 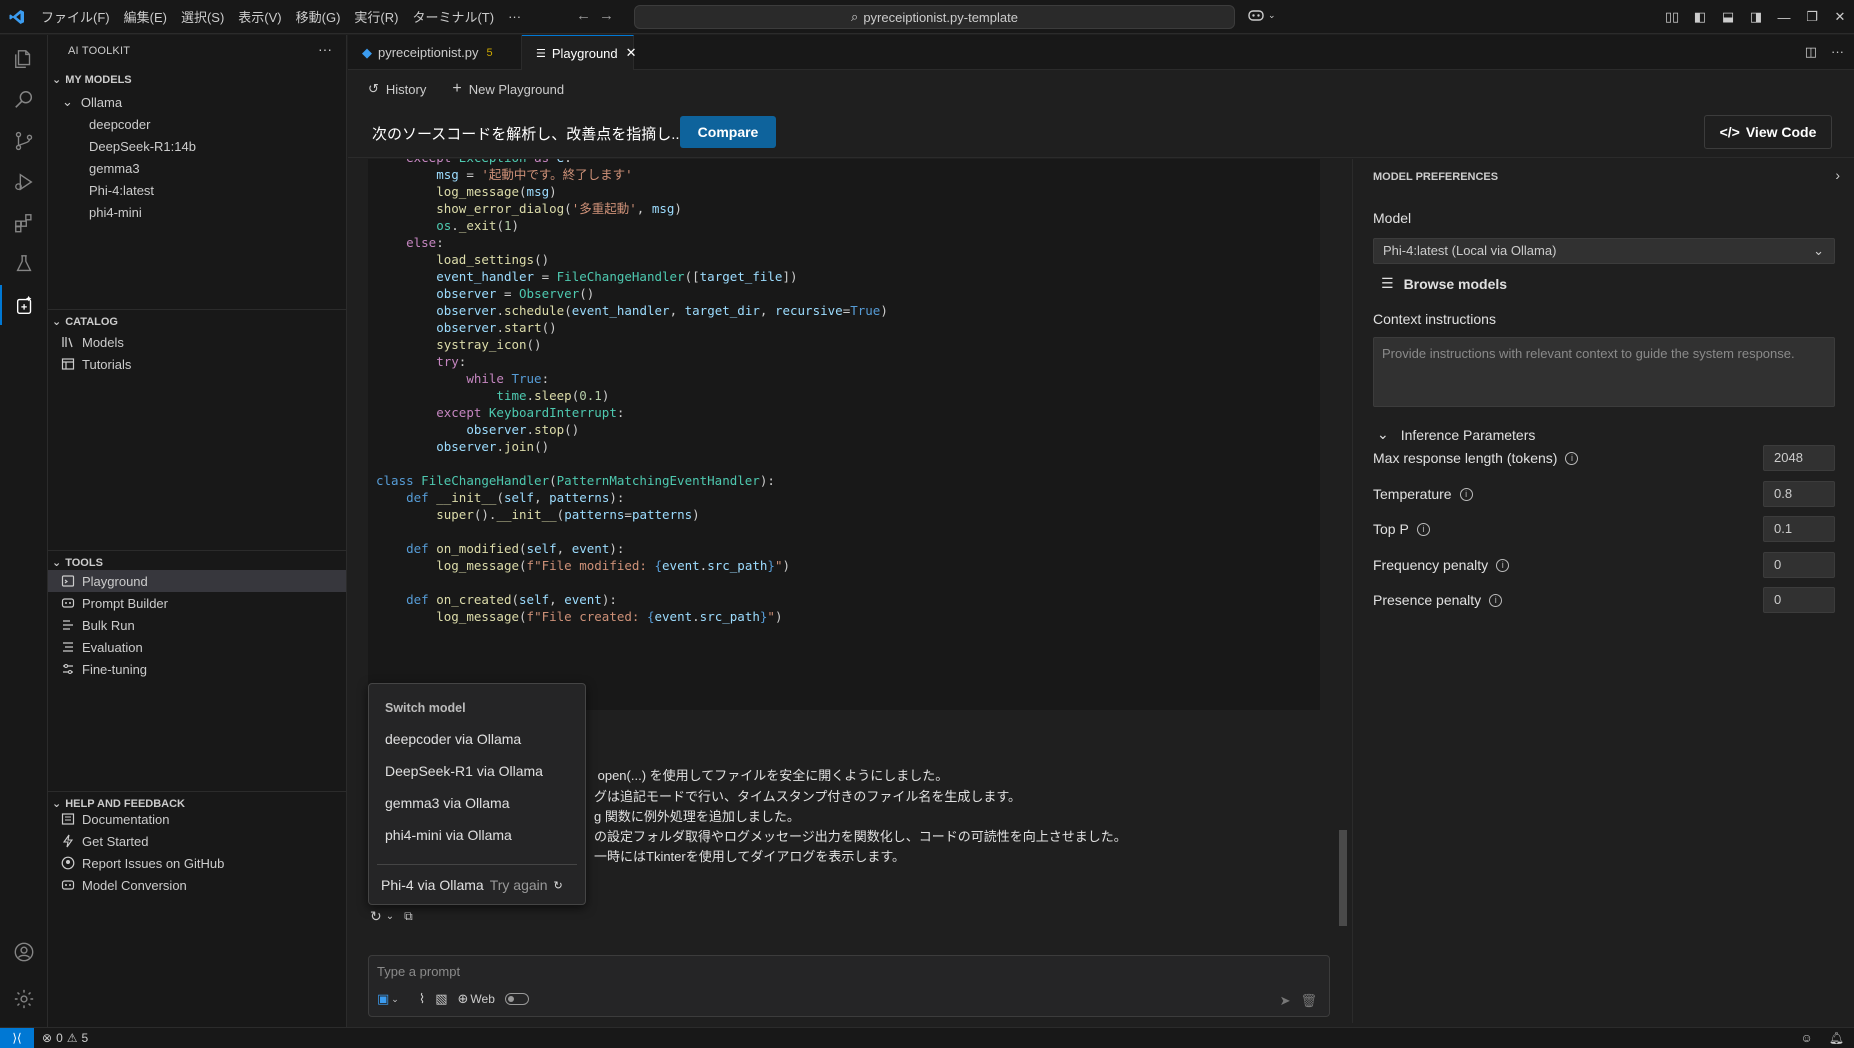 I want to click on help-item-report-issues: Report Issues on GitHub, so click(x=197, y=863).